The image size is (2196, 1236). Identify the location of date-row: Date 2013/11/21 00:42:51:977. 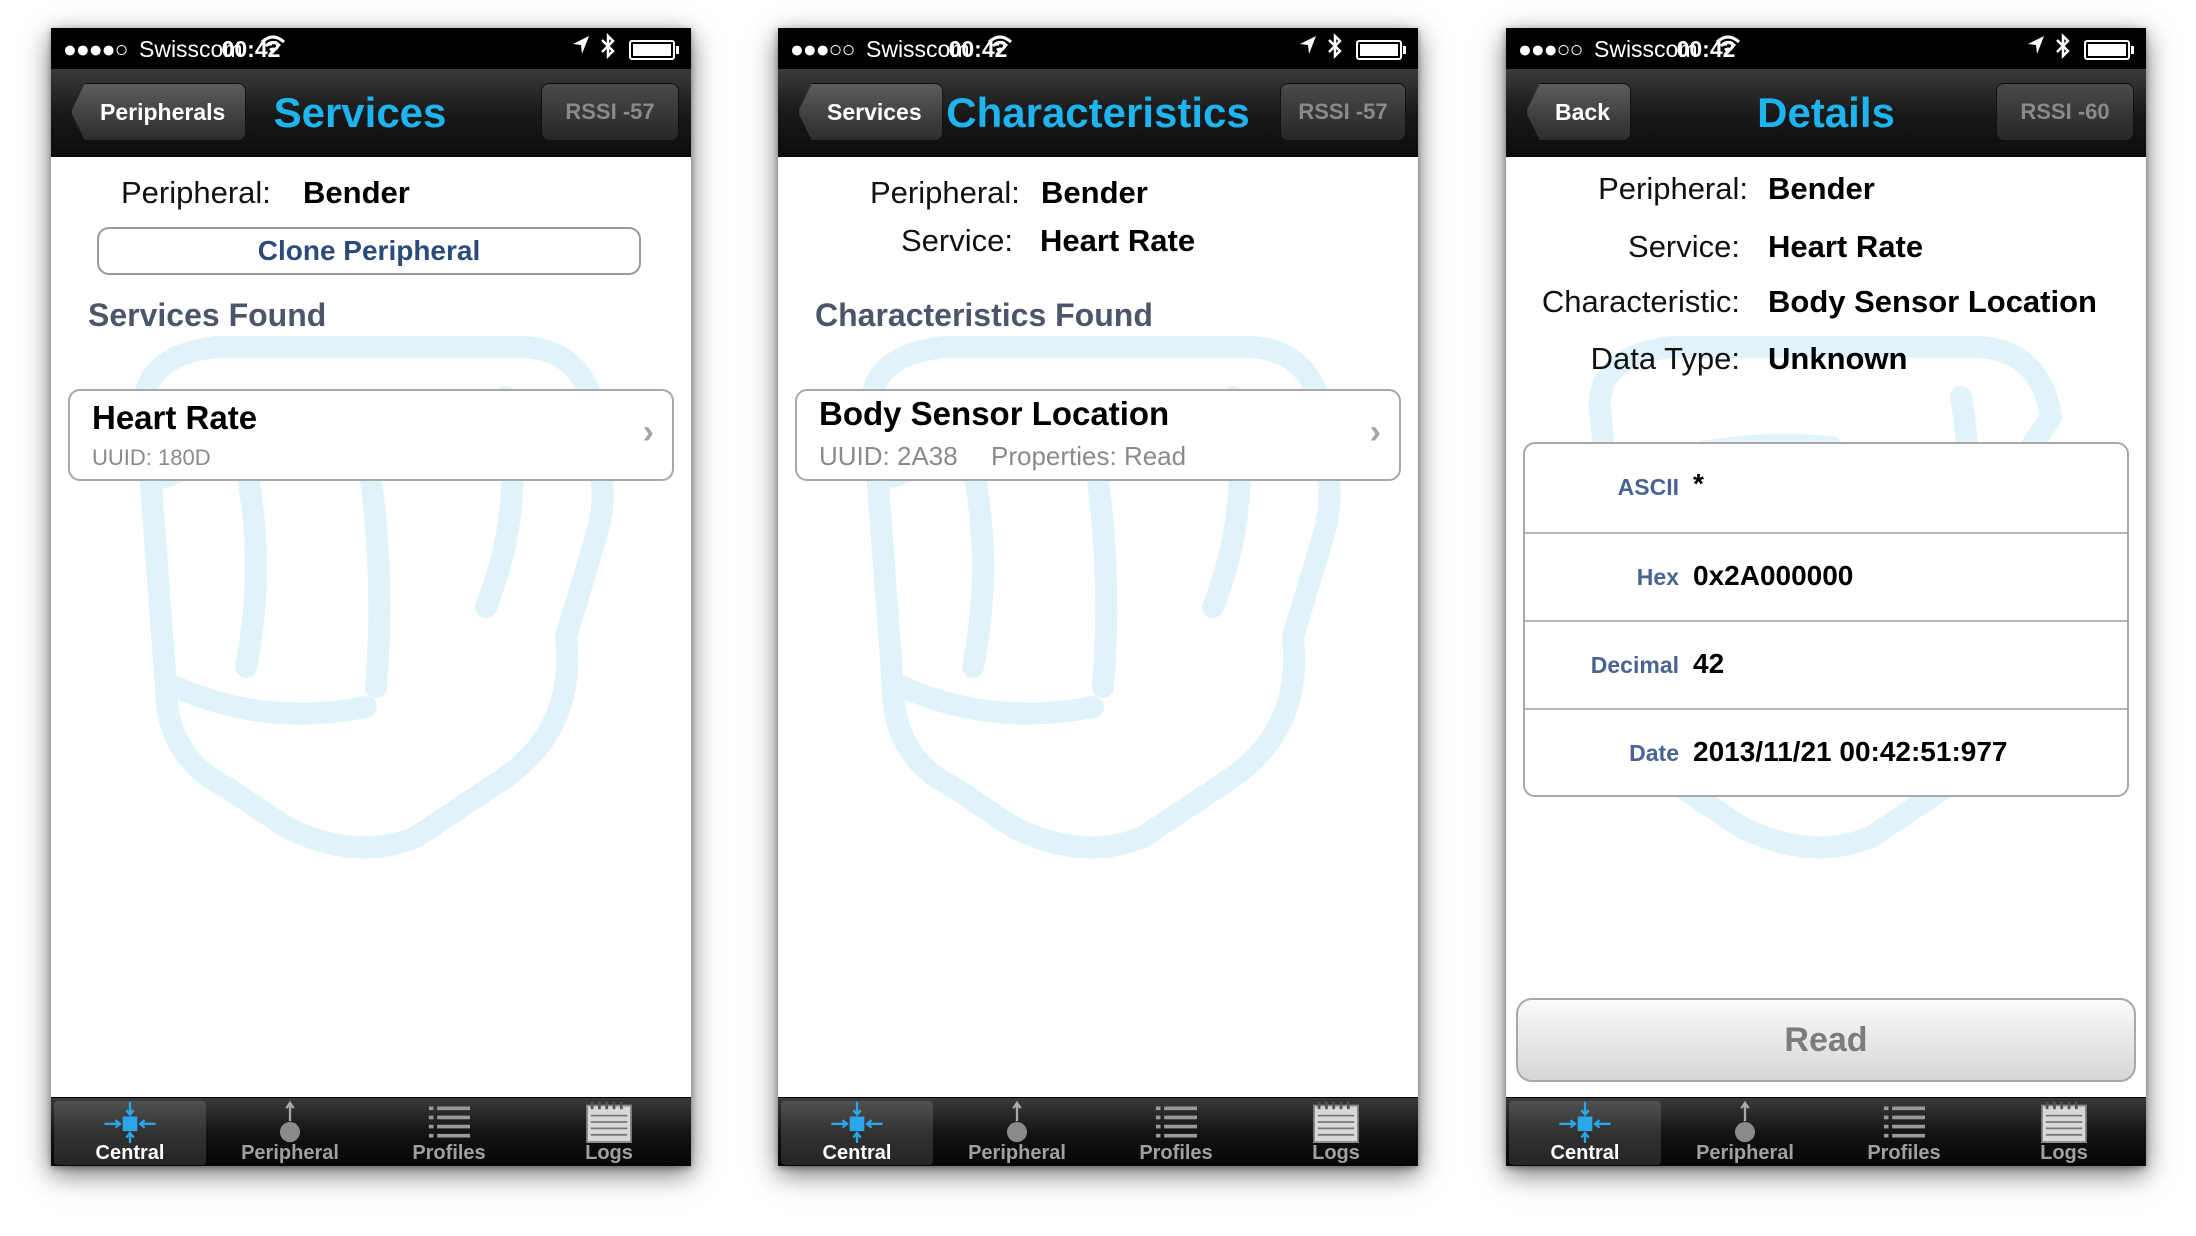
(1826, 752).